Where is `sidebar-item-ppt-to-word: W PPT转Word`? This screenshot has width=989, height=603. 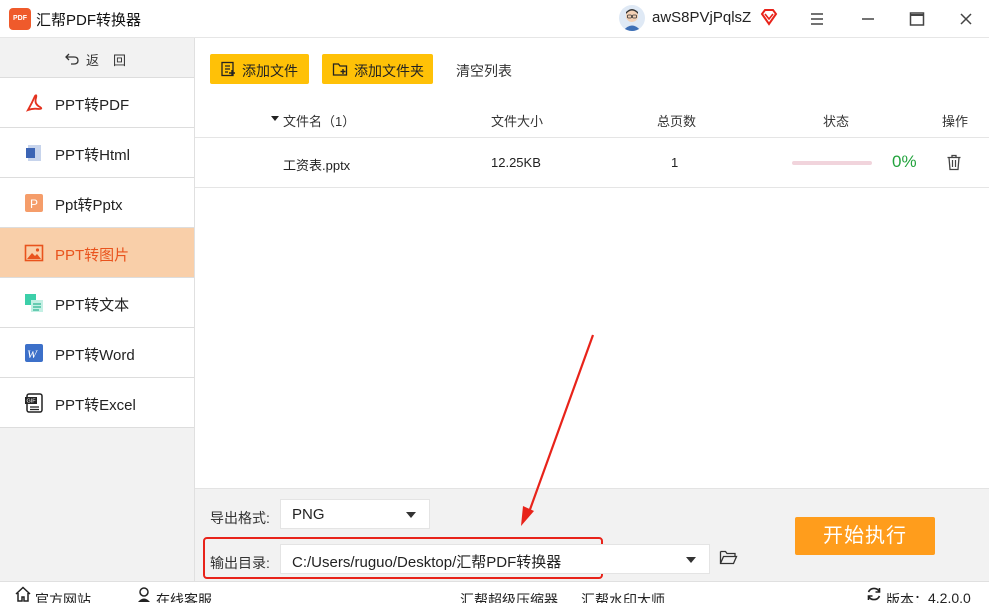 sidebar-item-ppt-to-word: W PPT转Word is located at coordinates (97, 353).